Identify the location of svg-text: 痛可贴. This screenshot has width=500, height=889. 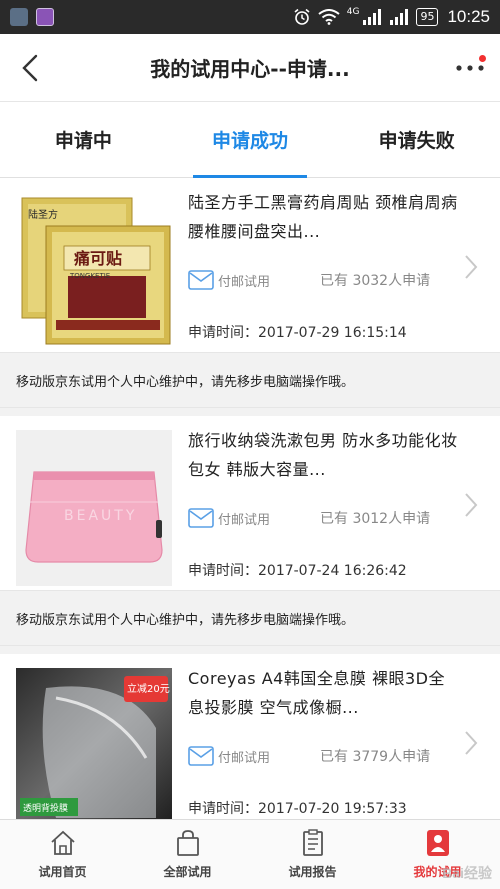
(97, 258).